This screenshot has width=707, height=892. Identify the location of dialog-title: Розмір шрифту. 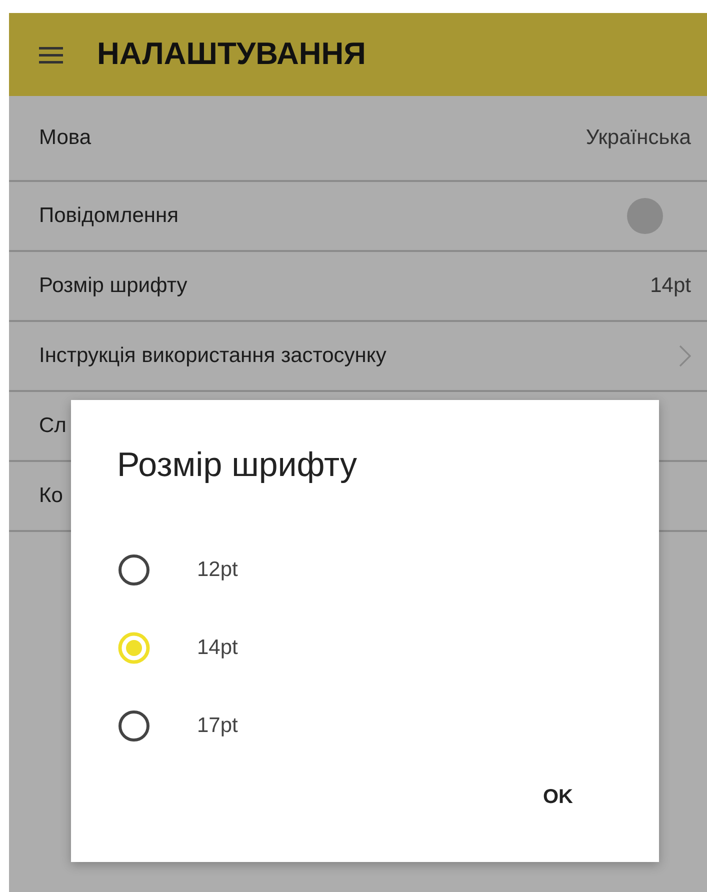
(237, 465).